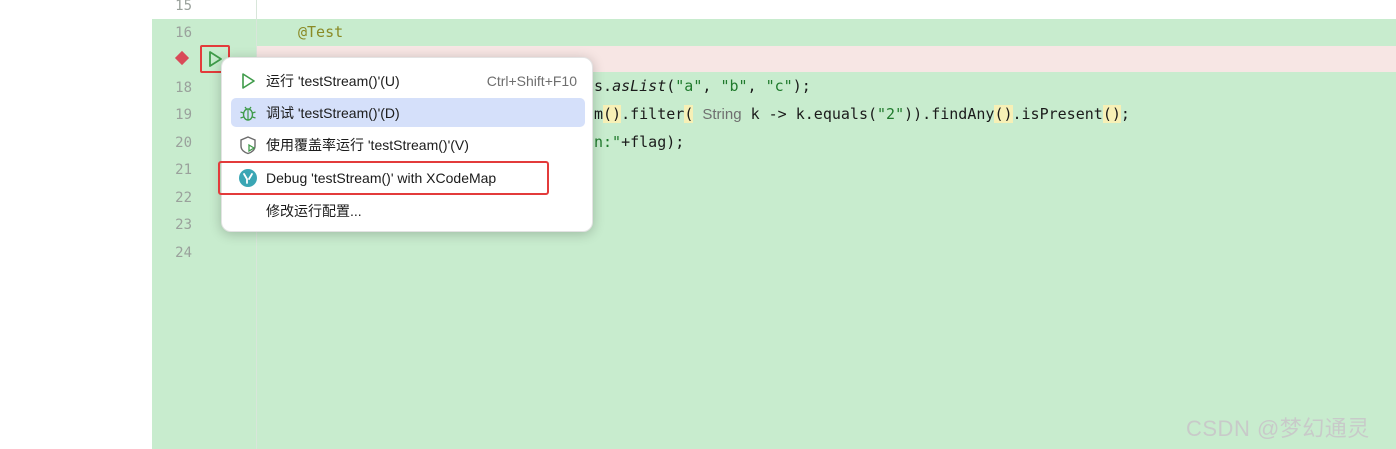  I want to click on code-string: n:", so click(608, 142).